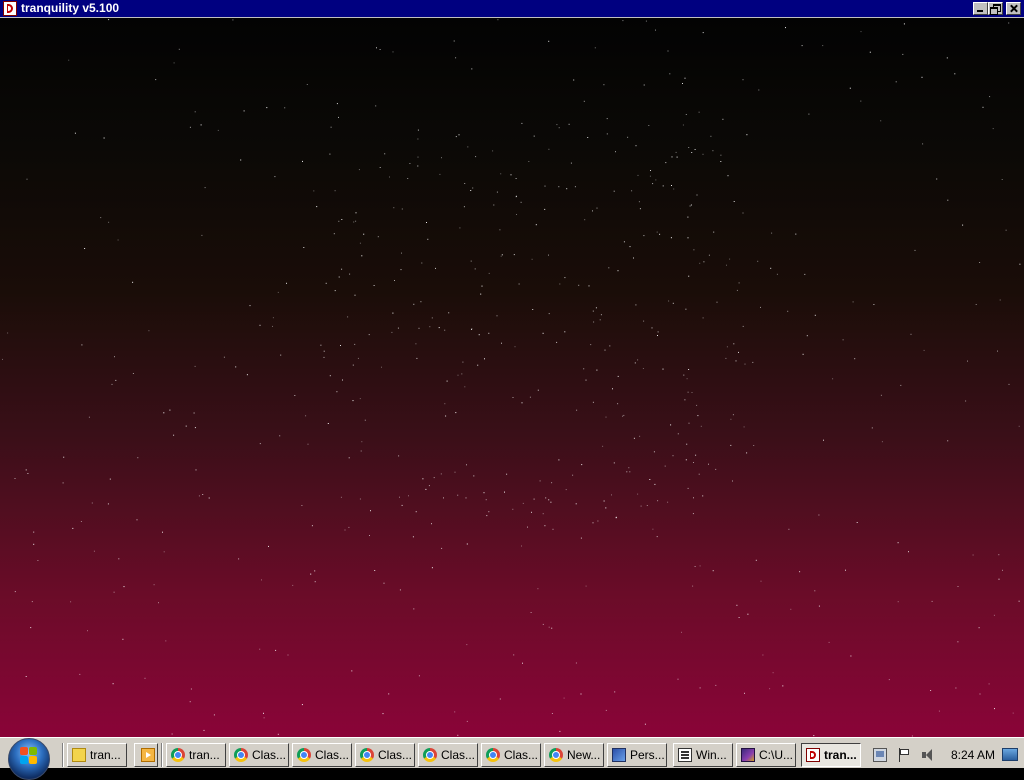  What do you see at coordinates (880, 755) in the screenshot?
I see `network-icon` at bounding box center [880, 755].